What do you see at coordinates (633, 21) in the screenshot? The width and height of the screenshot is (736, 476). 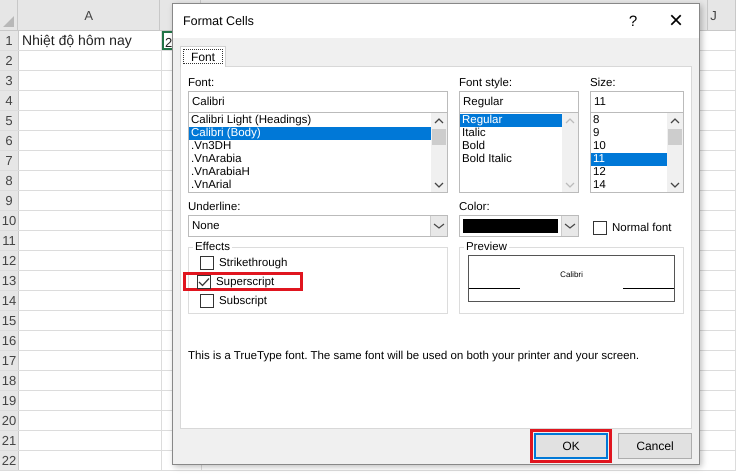 I see `help-button: ?` at bounding box center [633, 21].